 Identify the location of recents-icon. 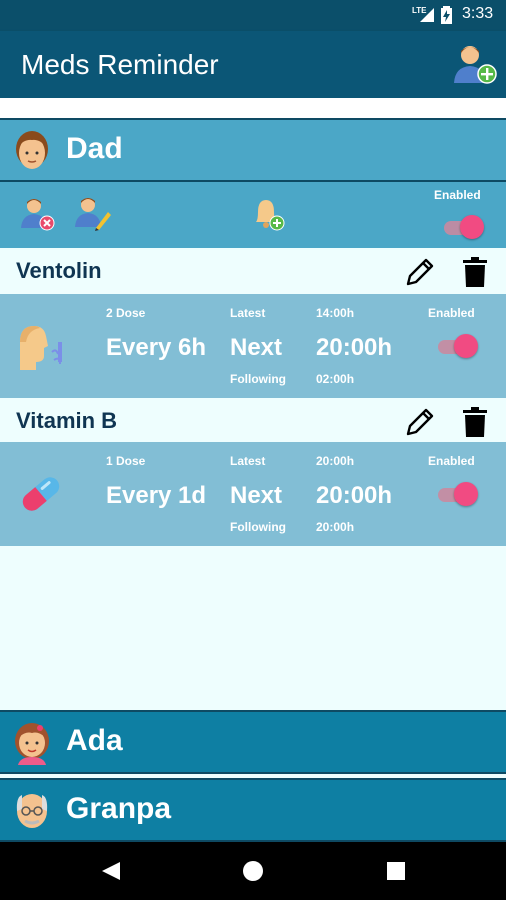
(396, 871).